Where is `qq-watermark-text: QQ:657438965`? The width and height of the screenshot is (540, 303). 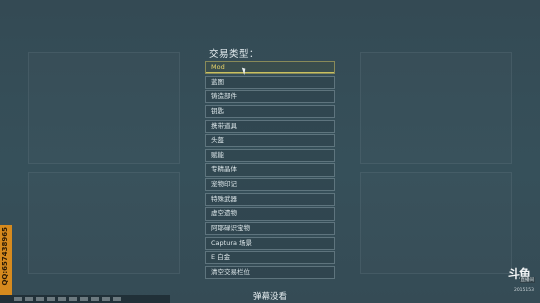 qq-watermark-text: QQ:657438965 is located at coordinates (5, 256).